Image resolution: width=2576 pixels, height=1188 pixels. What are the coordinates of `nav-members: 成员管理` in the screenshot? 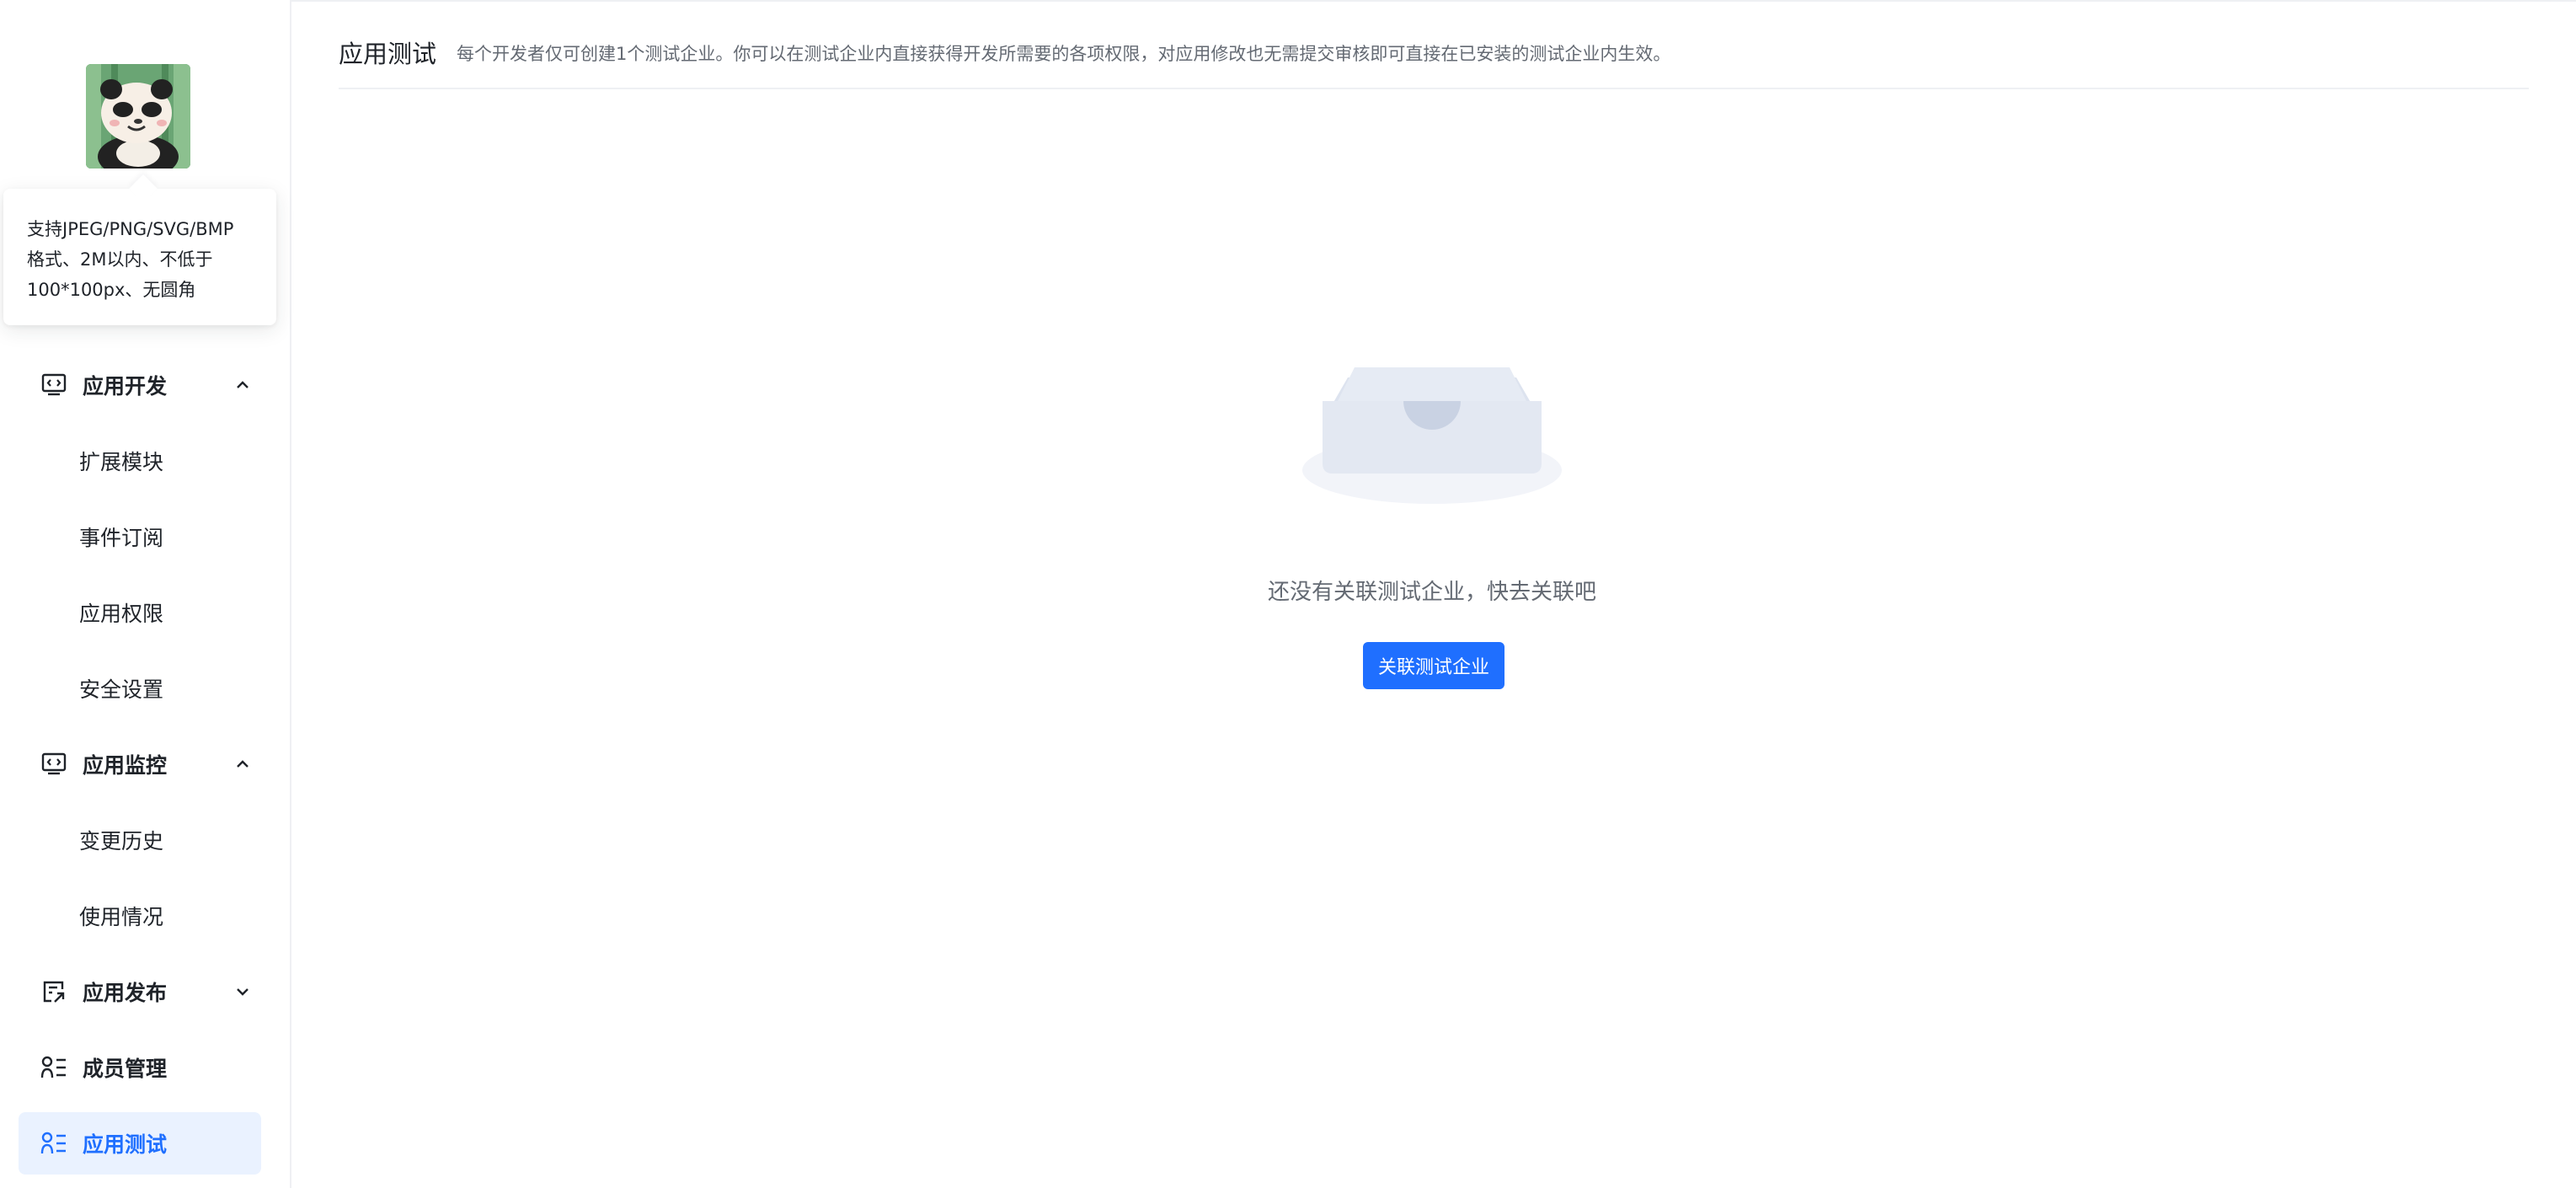 It's located at (140, 1067).